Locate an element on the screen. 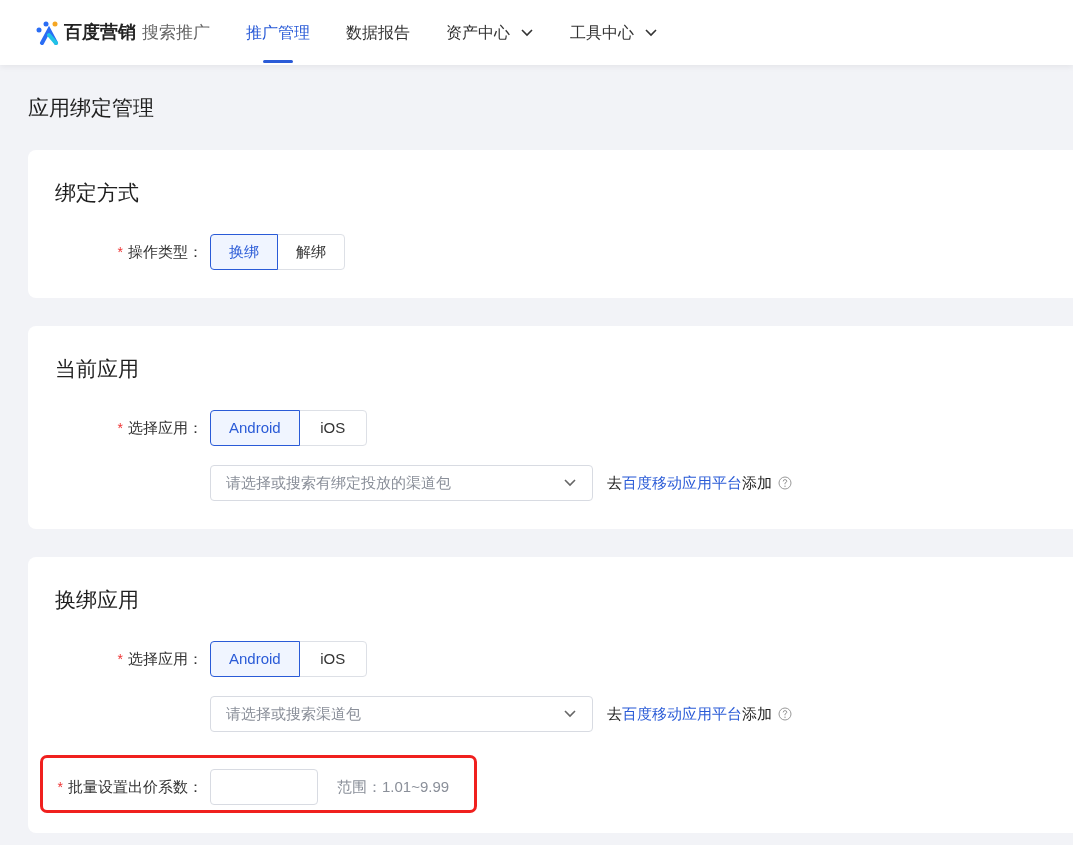  field-label: 批量设置出价系数： is located at coordinates (135, 786).